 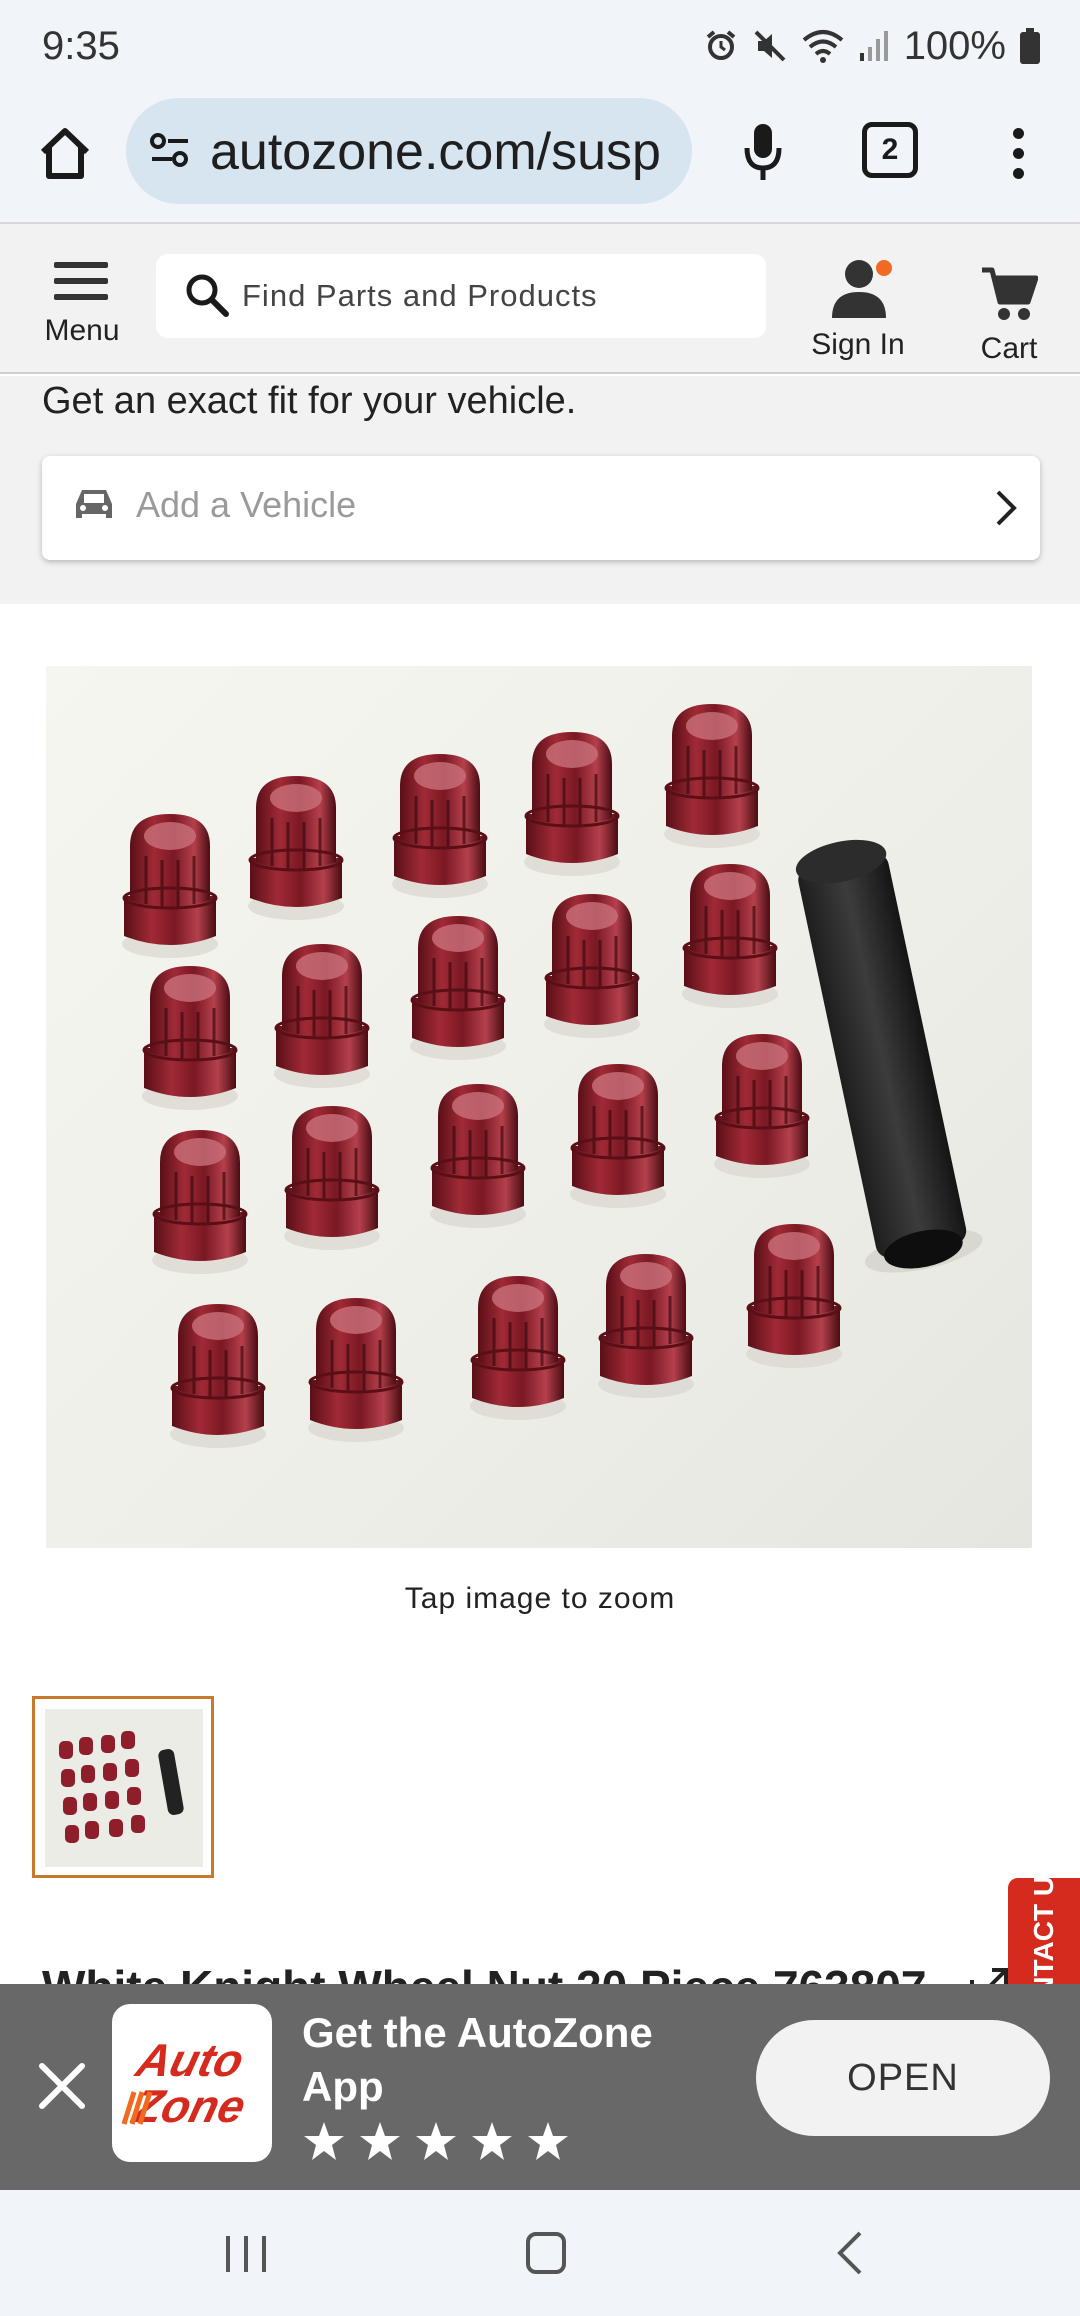 I want to click on thumbnail-image, so click(x=124, y=1788).